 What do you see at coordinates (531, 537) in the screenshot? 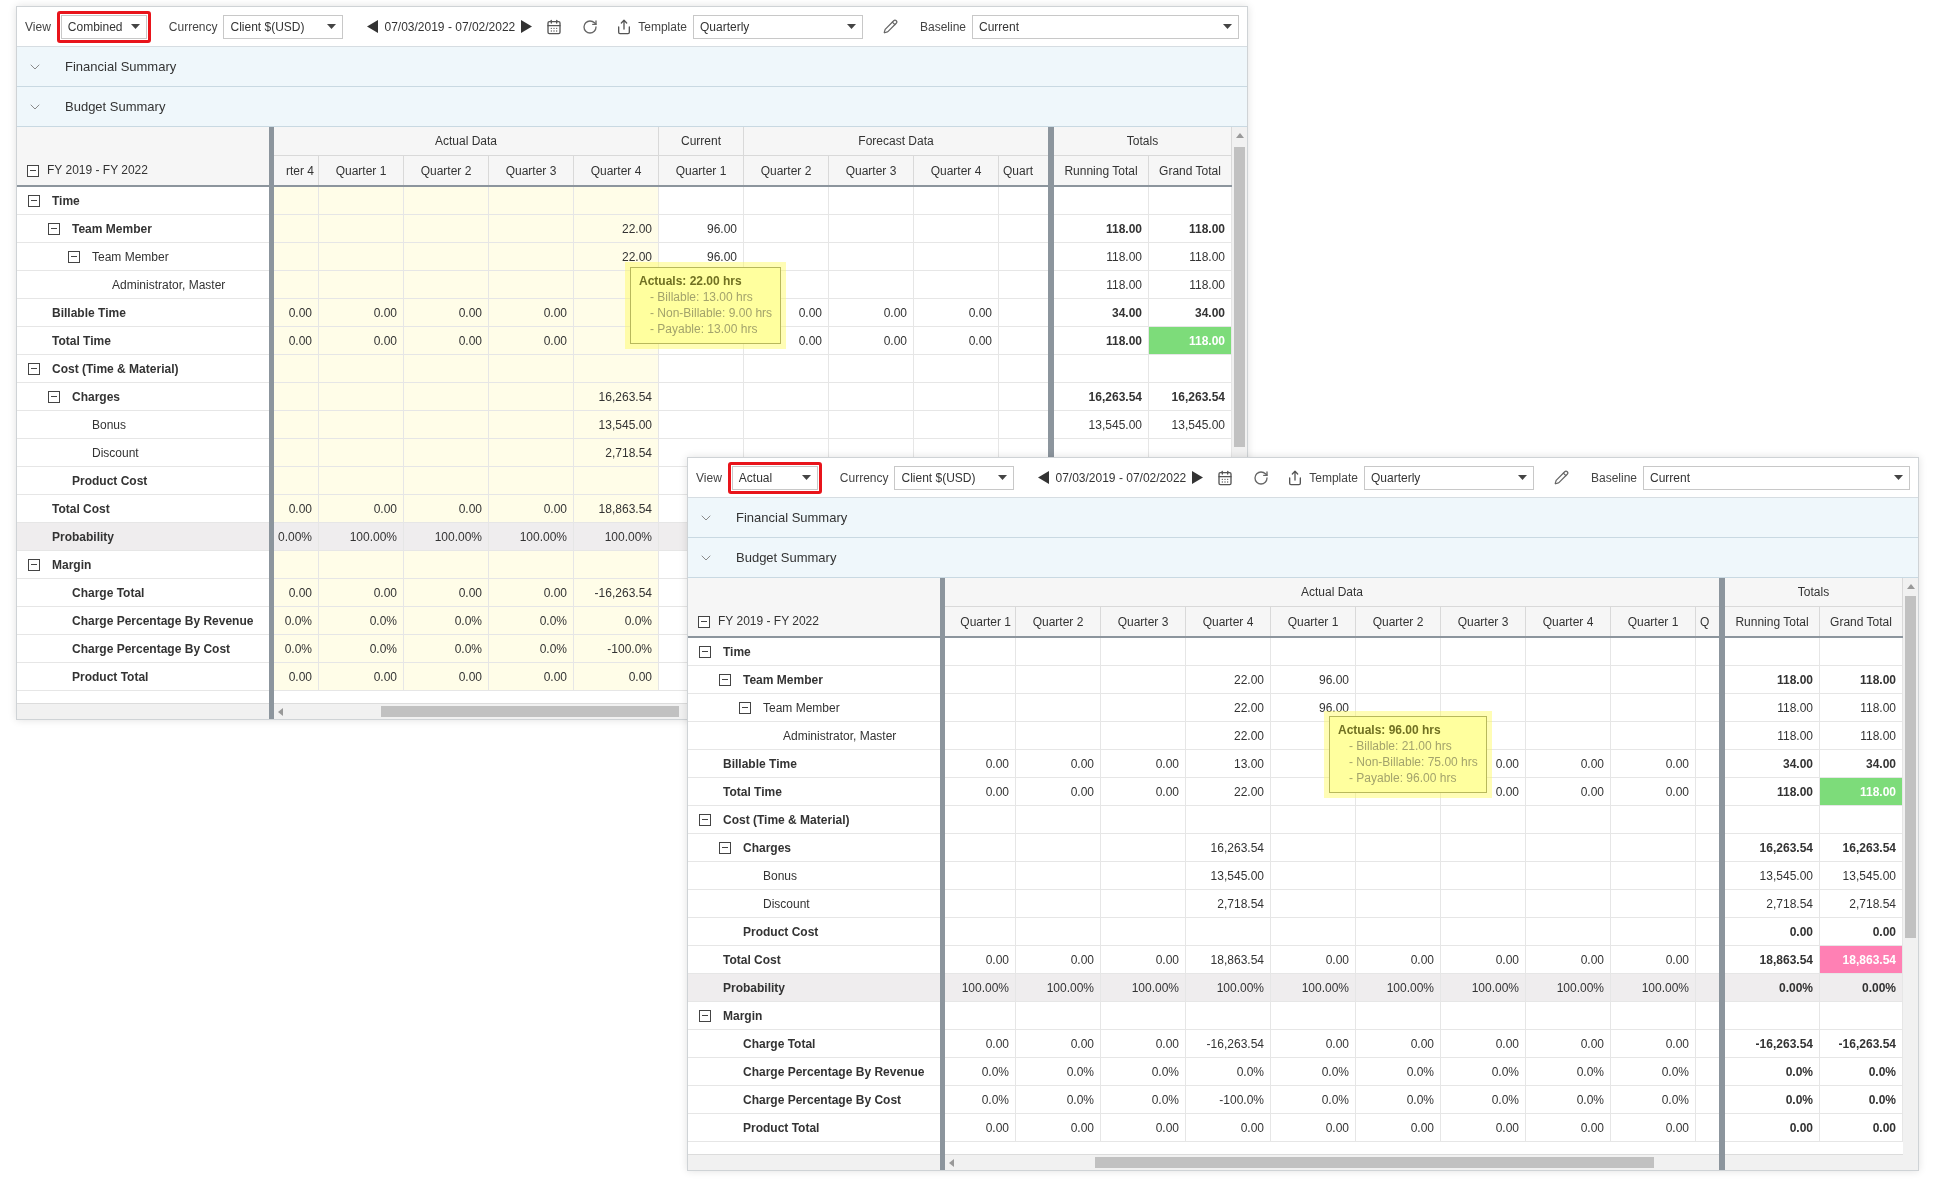
I see `table-cell: 100.00%` at bounding box center [531, 537].